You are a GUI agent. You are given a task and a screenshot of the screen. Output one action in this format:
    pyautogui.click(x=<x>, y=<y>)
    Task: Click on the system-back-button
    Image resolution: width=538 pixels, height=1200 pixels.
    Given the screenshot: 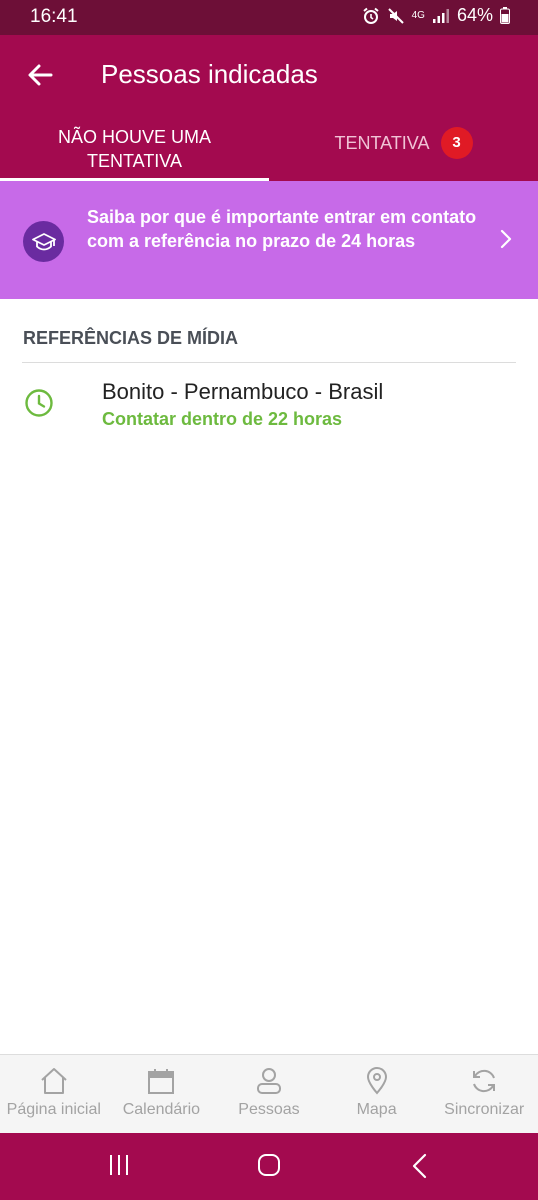 What is the action you would take?
    pyautogui.click(x=420, y=1168)
    